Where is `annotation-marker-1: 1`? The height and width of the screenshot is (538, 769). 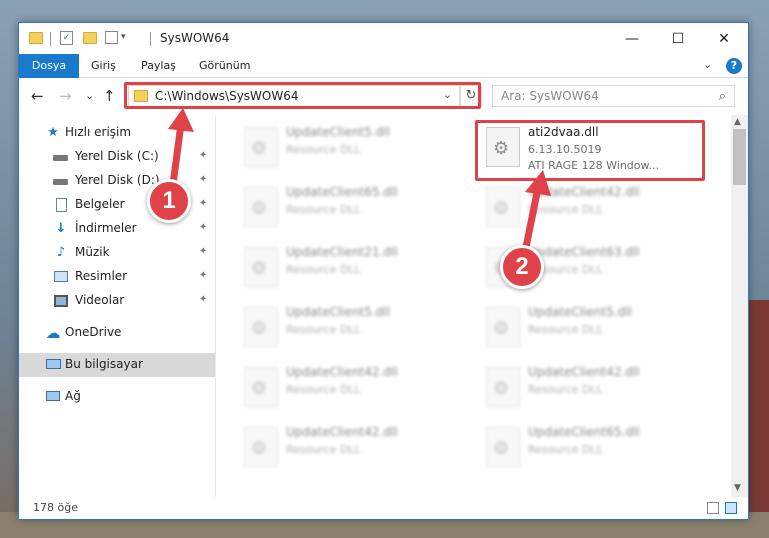
annotation-marker-1: 1 is located at coordinates (169, 201).